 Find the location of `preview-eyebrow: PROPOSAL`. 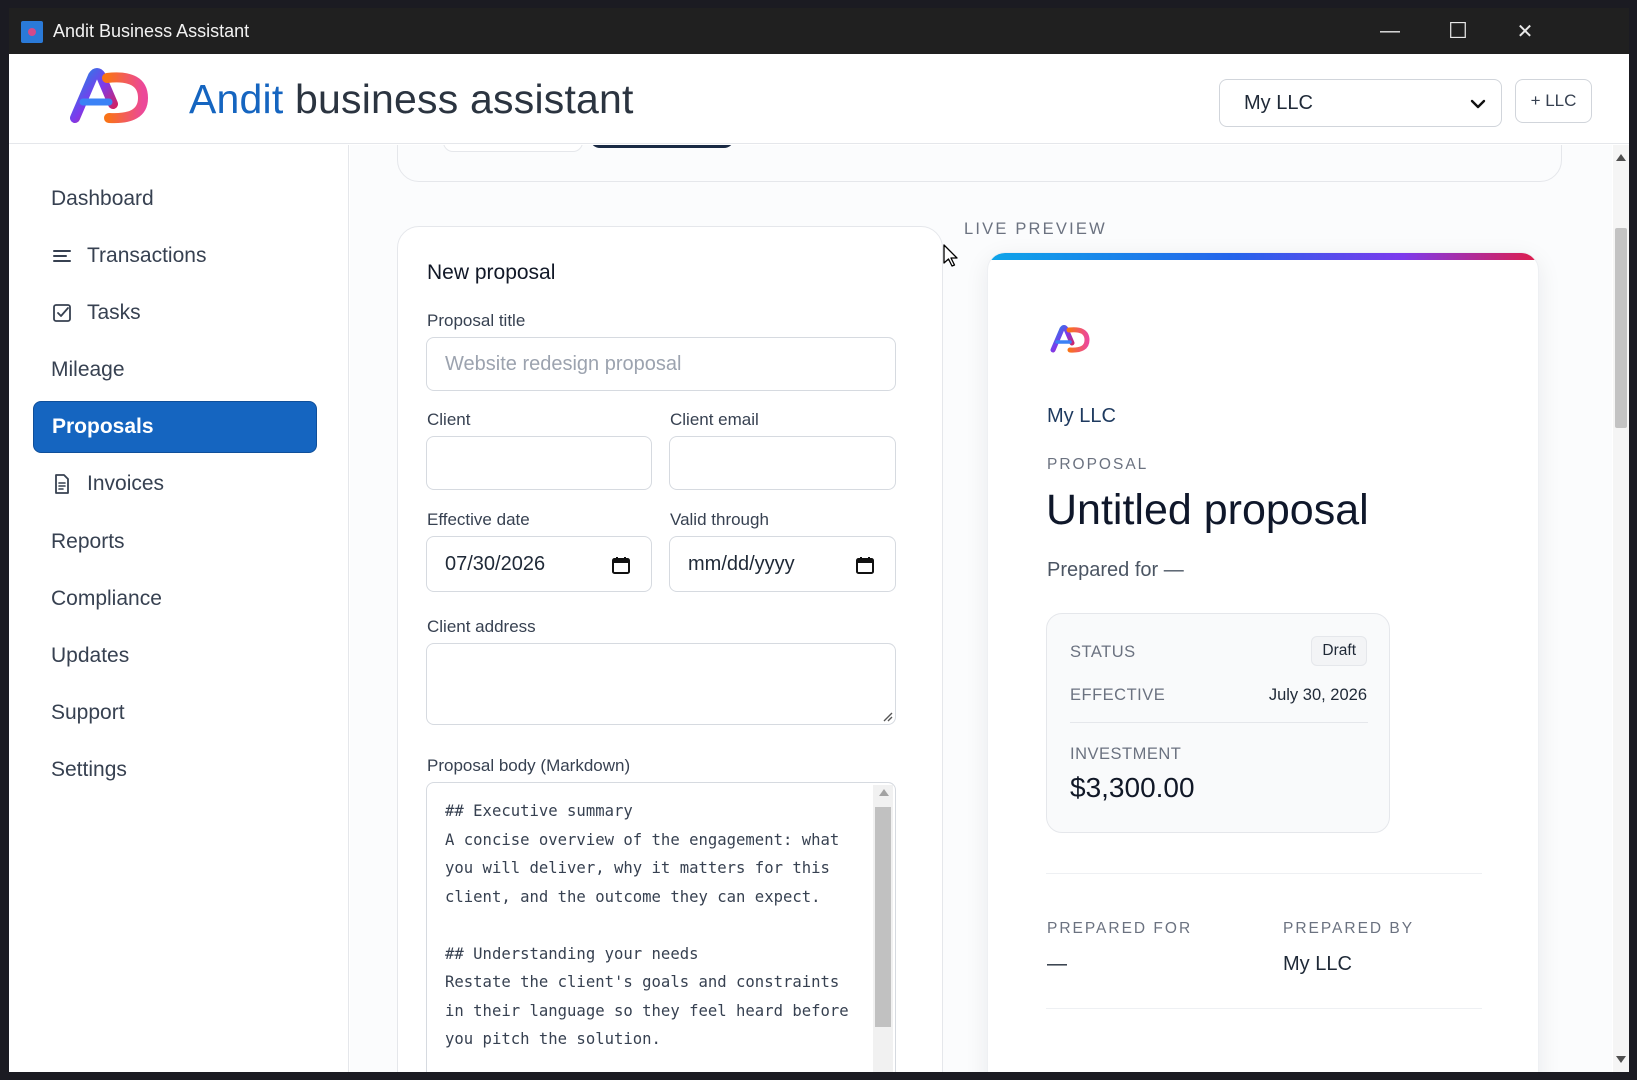

preview-eyebrow: PROPOSAL is located at coordinates (1098, 464).